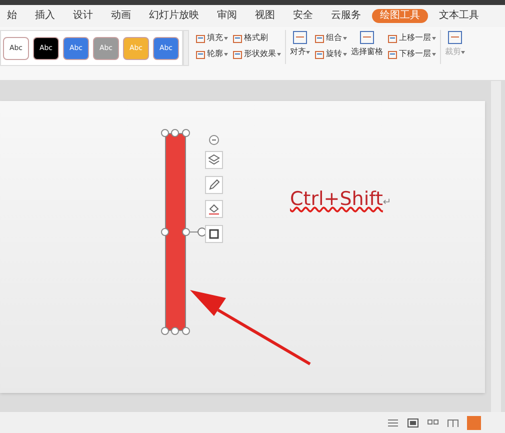  Describe the element at coordinates (330, 54) in the screenshot. I see `ribbon-button: 旋转` at that location.